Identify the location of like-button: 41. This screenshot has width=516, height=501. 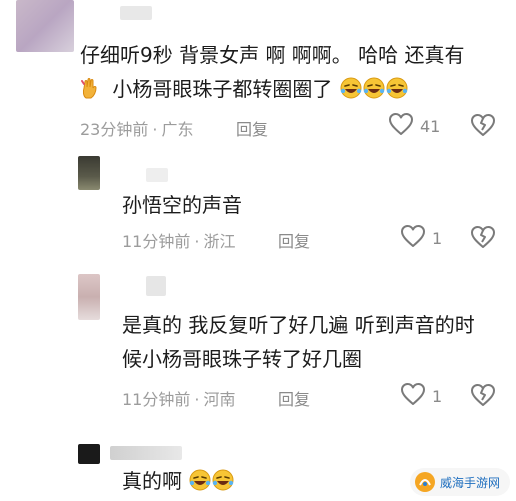
(414, 126).